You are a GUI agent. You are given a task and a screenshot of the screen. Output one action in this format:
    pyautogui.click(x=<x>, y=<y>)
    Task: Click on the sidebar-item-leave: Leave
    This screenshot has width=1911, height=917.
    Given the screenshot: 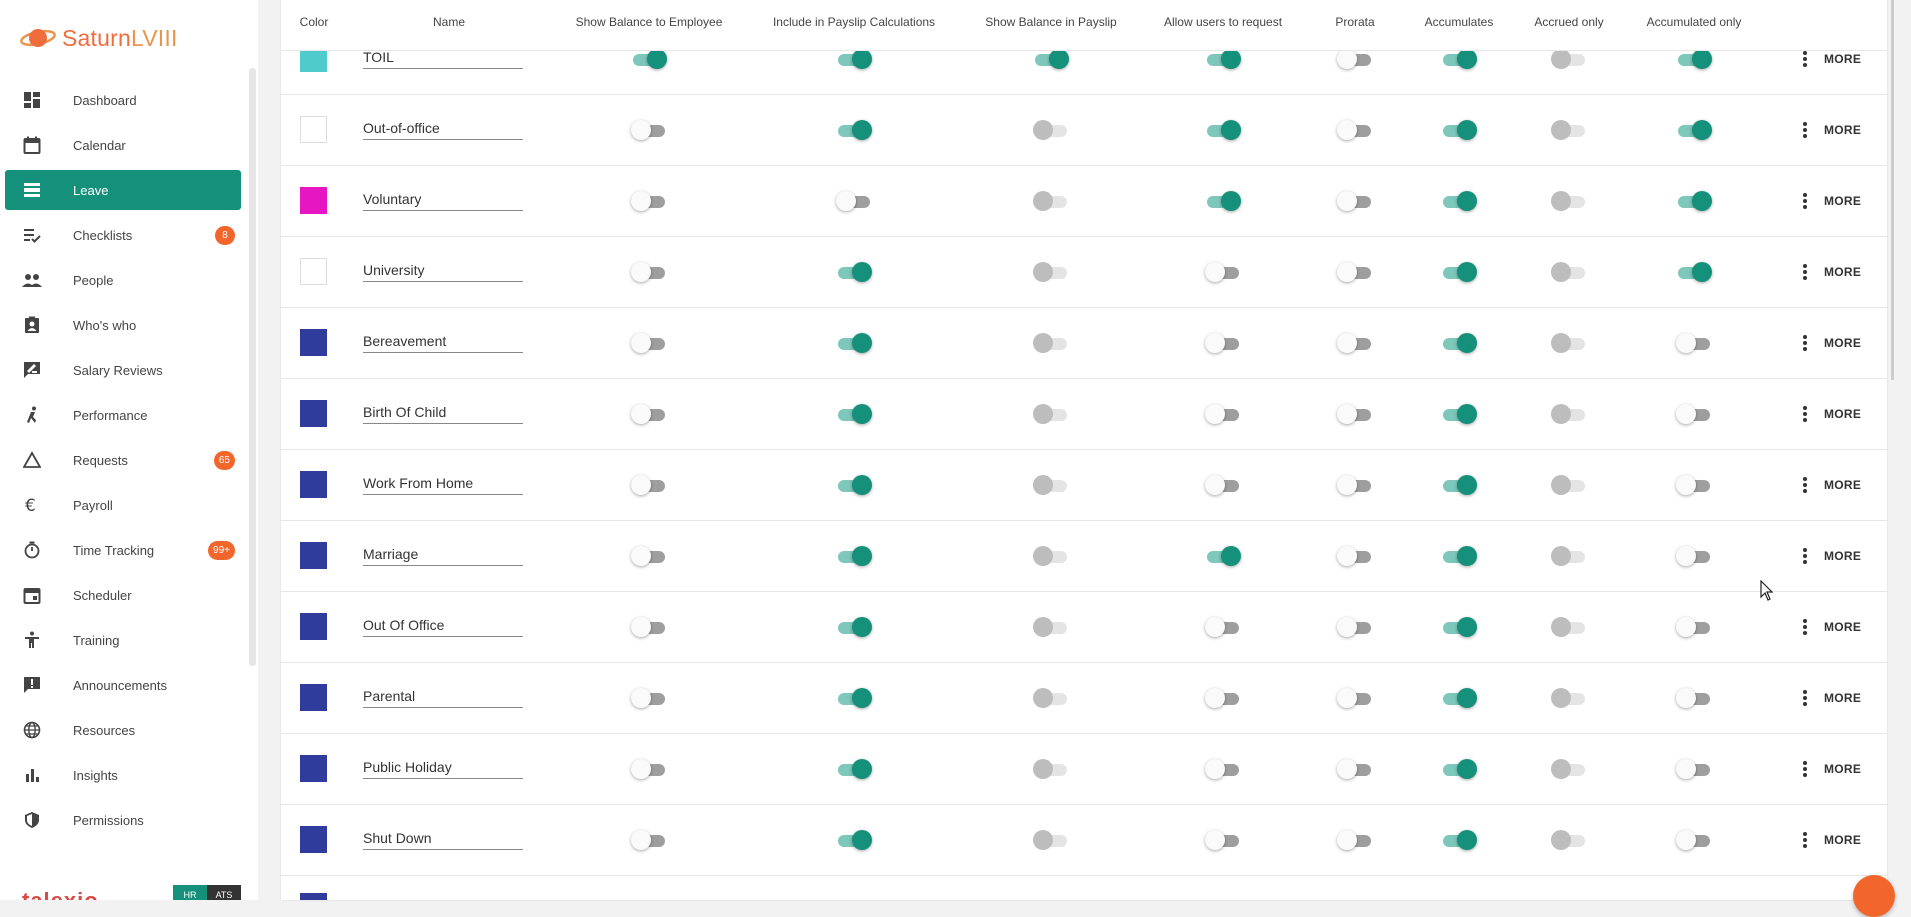 What is the action you would take?
    pyautogui.click(x=123, y=190)
    